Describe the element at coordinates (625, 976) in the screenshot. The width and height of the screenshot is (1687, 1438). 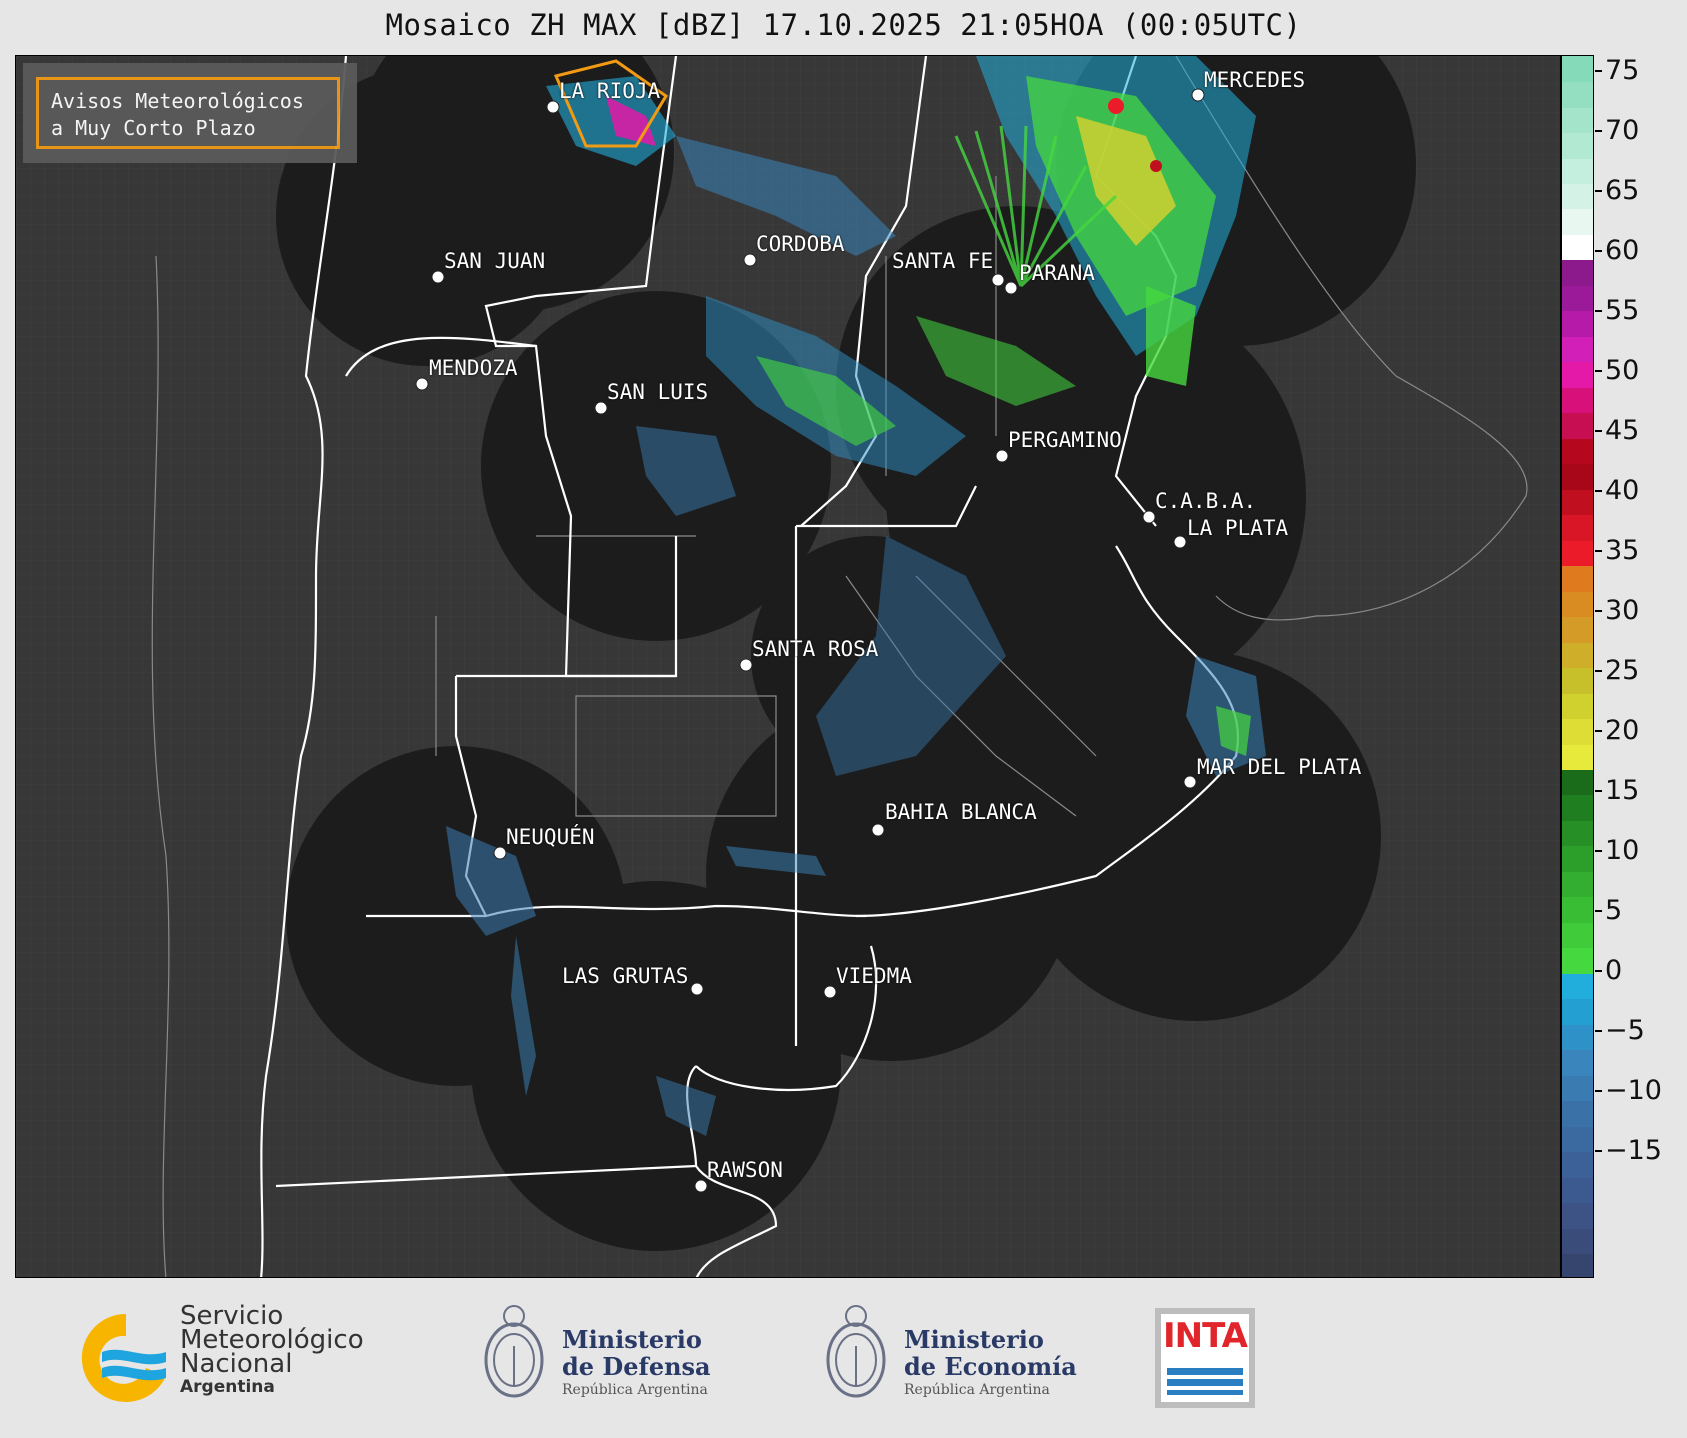
I see `city-label-las-grutas: LAS GRUTAS` at that location.